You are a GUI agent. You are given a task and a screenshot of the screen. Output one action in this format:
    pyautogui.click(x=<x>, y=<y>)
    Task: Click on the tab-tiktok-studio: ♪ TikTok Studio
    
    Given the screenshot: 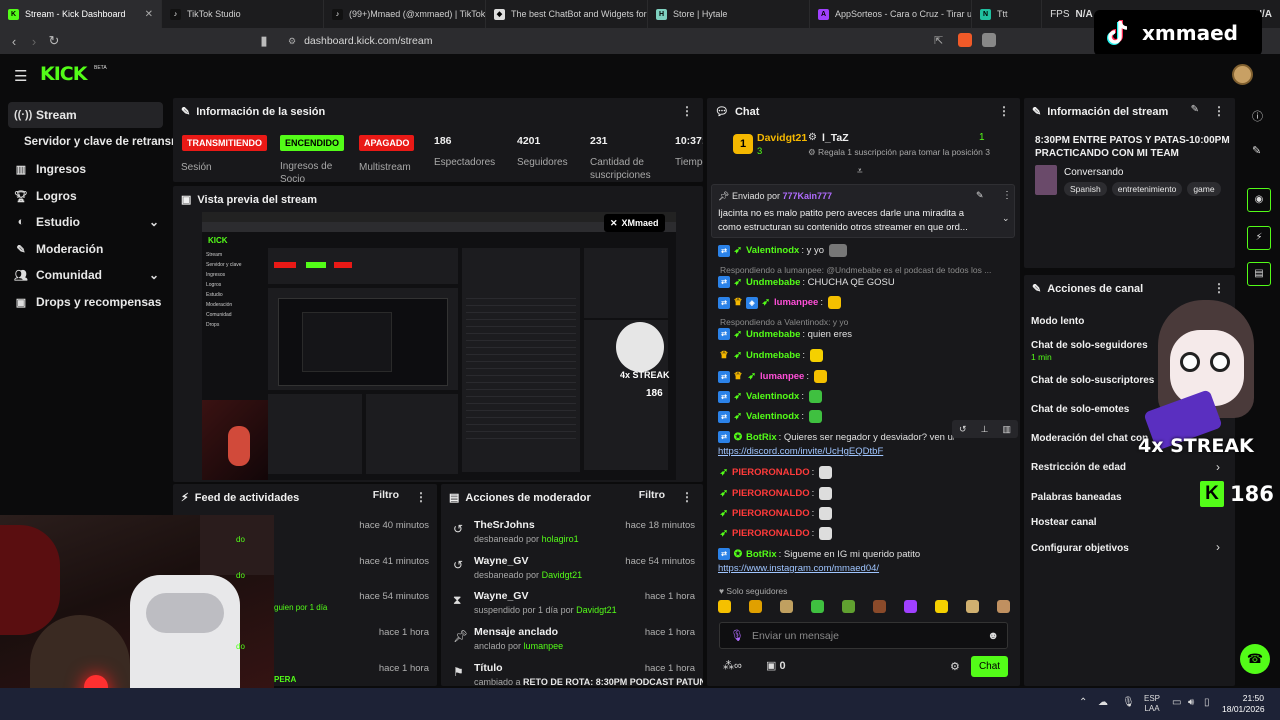 What is the action you would take?
    pyautogui.click(x=243, y=14)
    